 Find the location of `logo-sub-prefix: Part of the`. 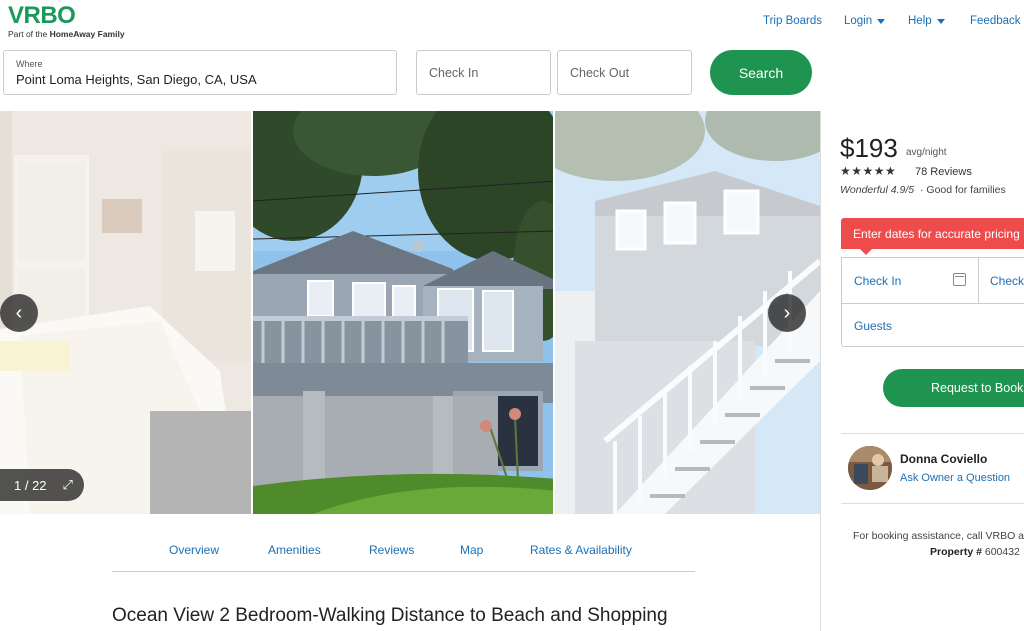

logo-sub-prefix: Part of the is located at coordinates (29, 34).